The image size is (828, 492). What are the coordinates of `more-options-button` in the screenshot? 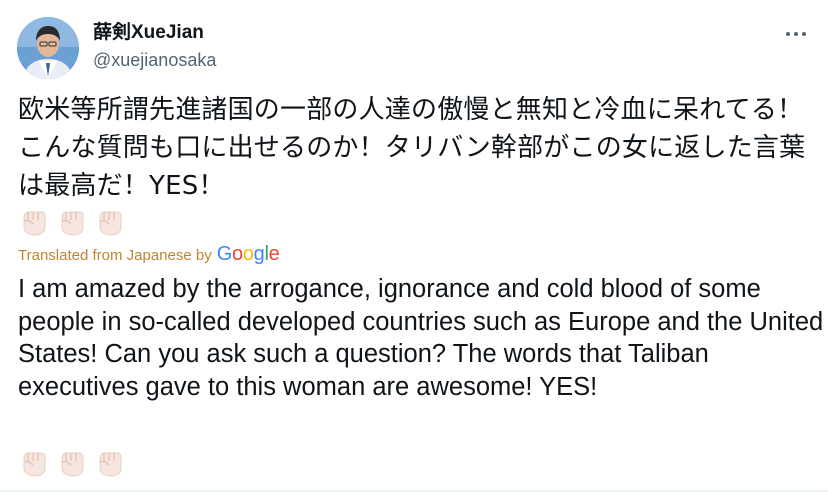 It's located at (796, 34).